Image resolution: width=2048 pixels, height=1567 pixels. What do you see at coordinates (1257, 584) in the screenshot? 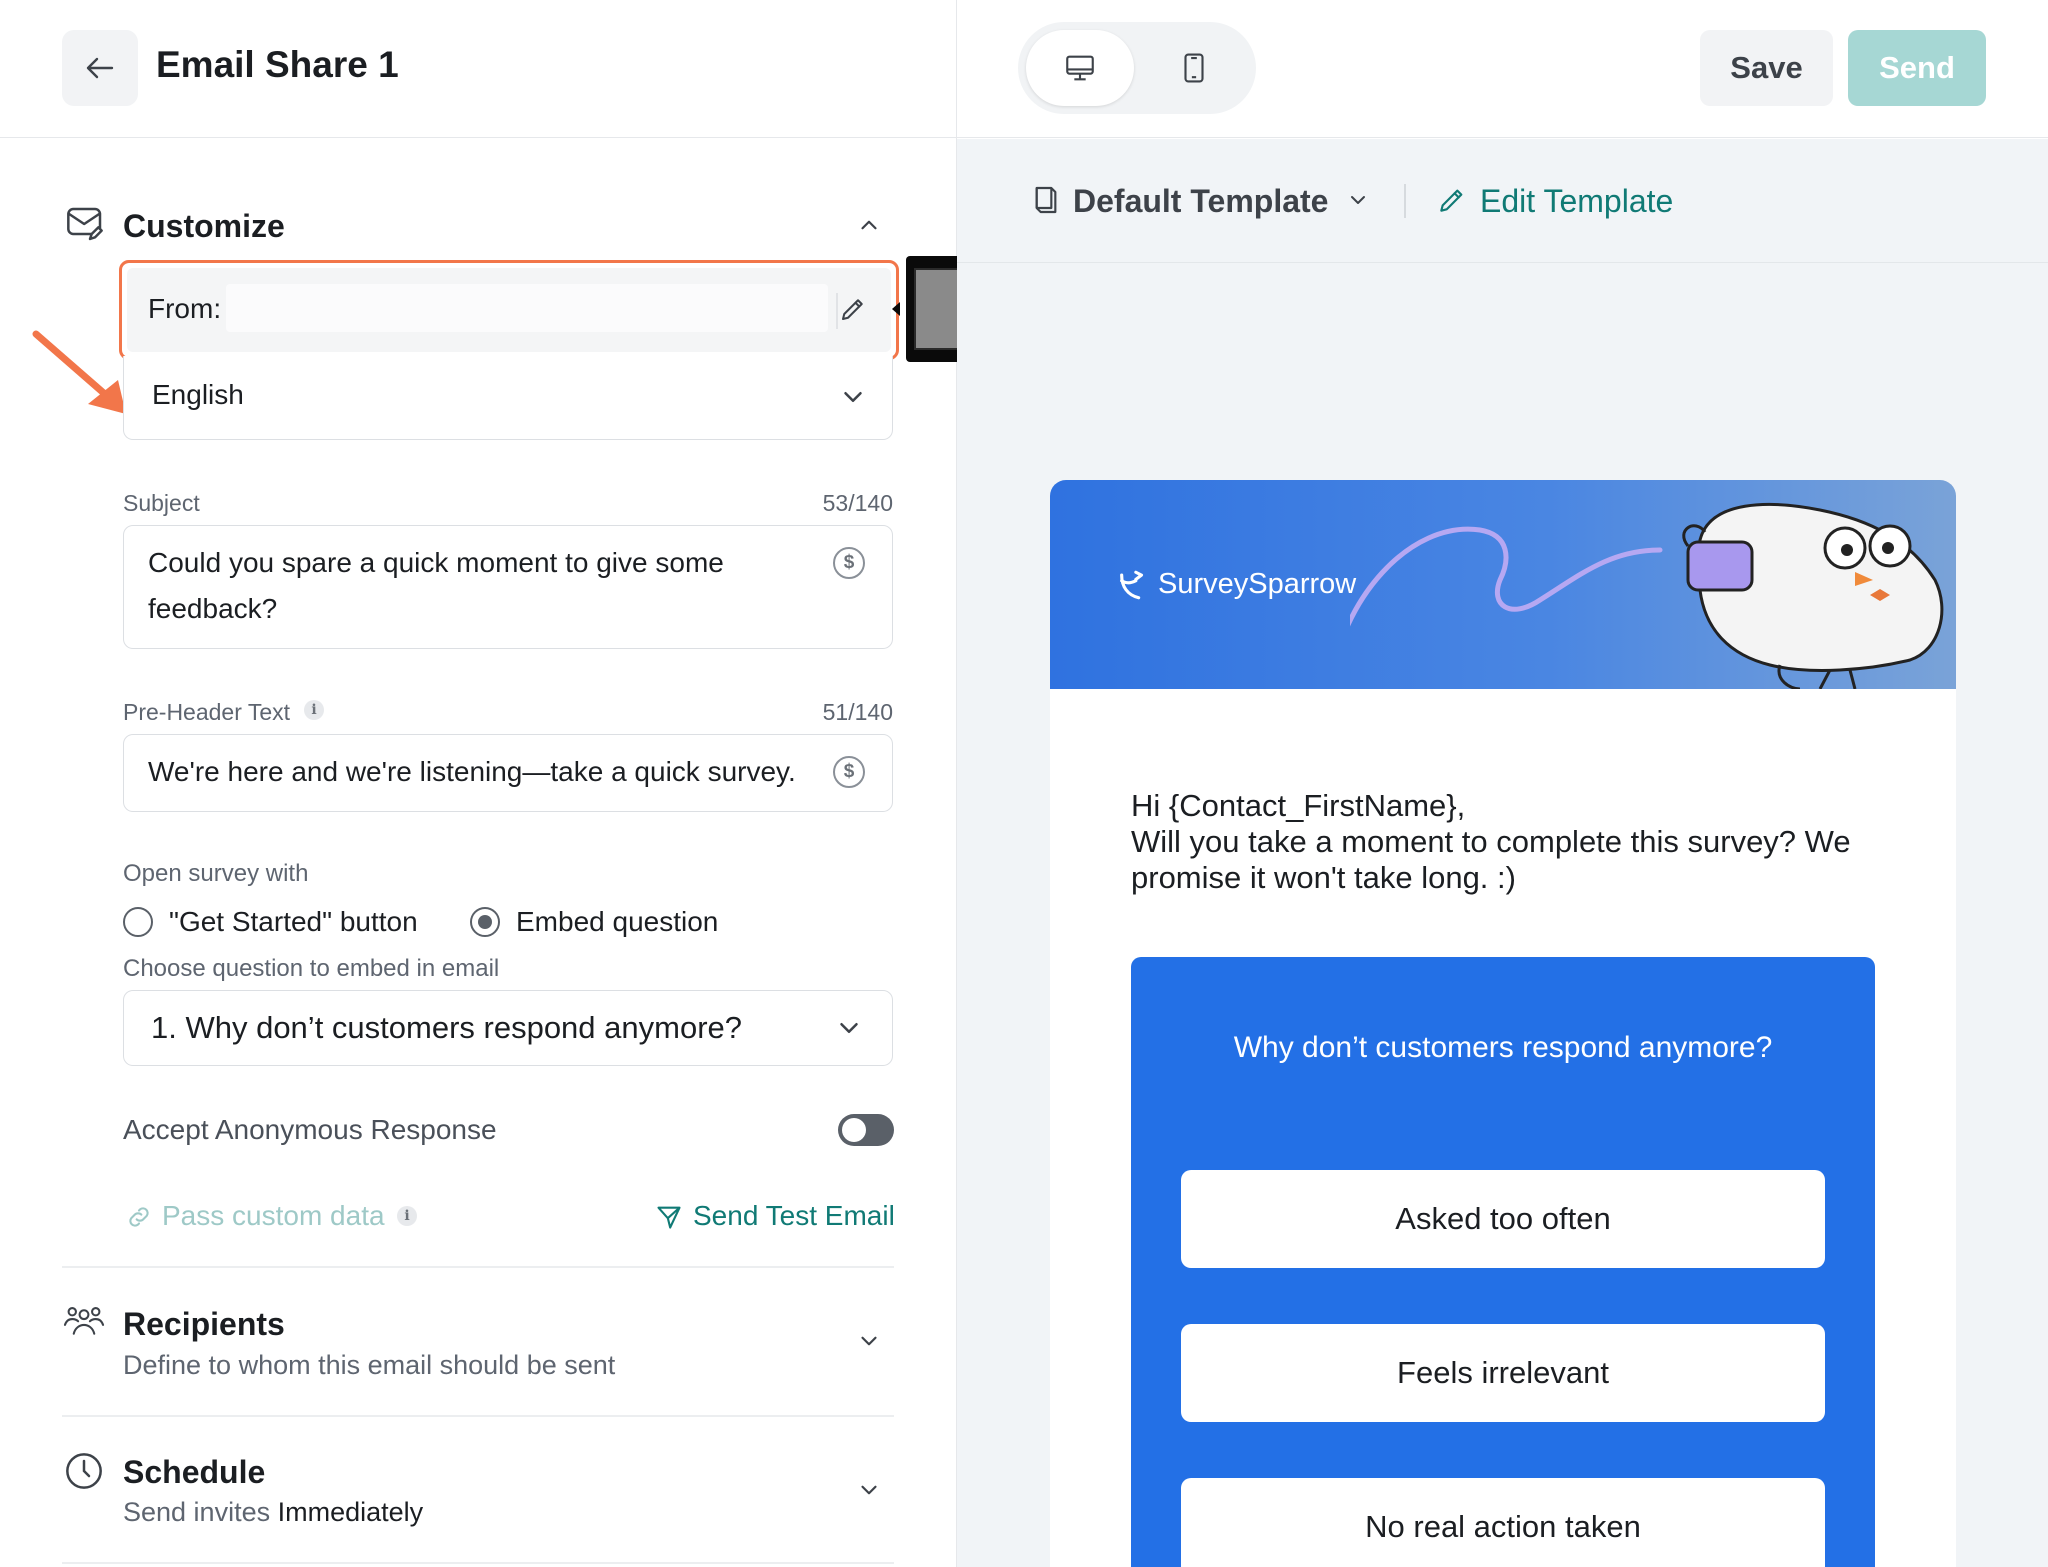
I see `brand-name: SurveySparrow` at bounding box center [1257, 584].